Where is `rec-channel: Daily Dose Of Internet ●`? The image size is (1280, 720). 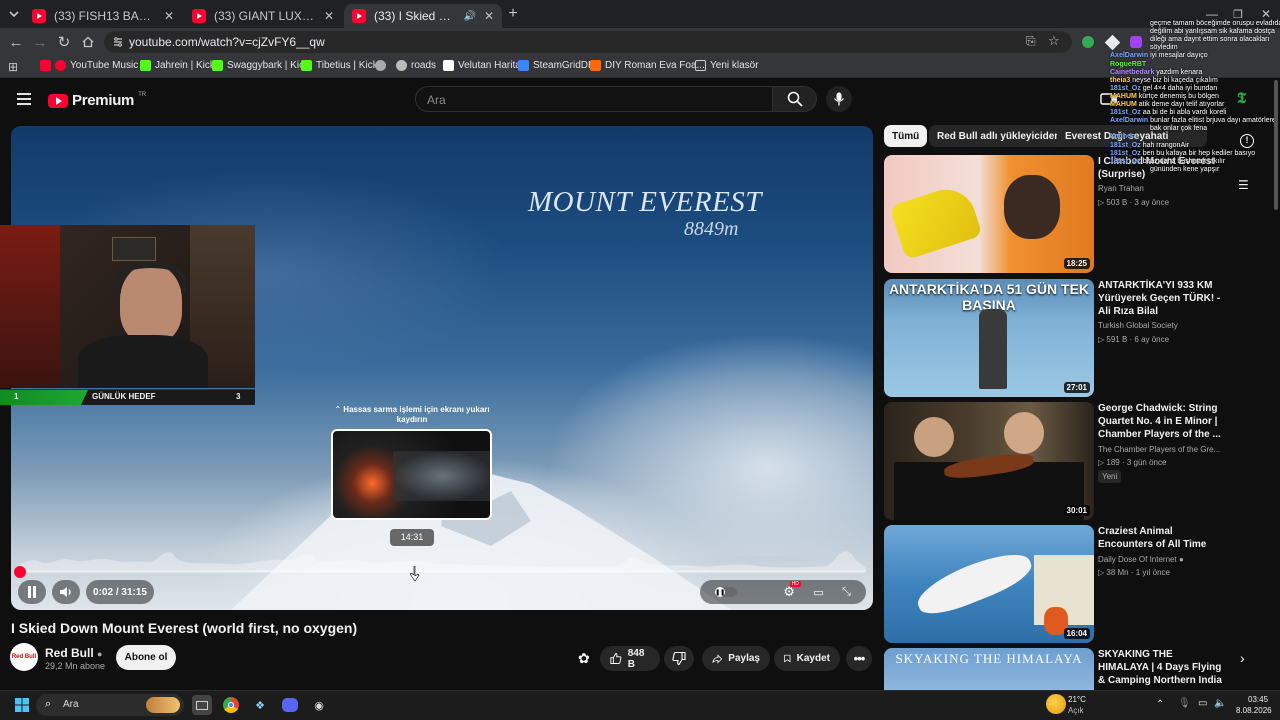
rec-channel: Daily Dose Of Internet ● is located at coordinates (1141, 559).